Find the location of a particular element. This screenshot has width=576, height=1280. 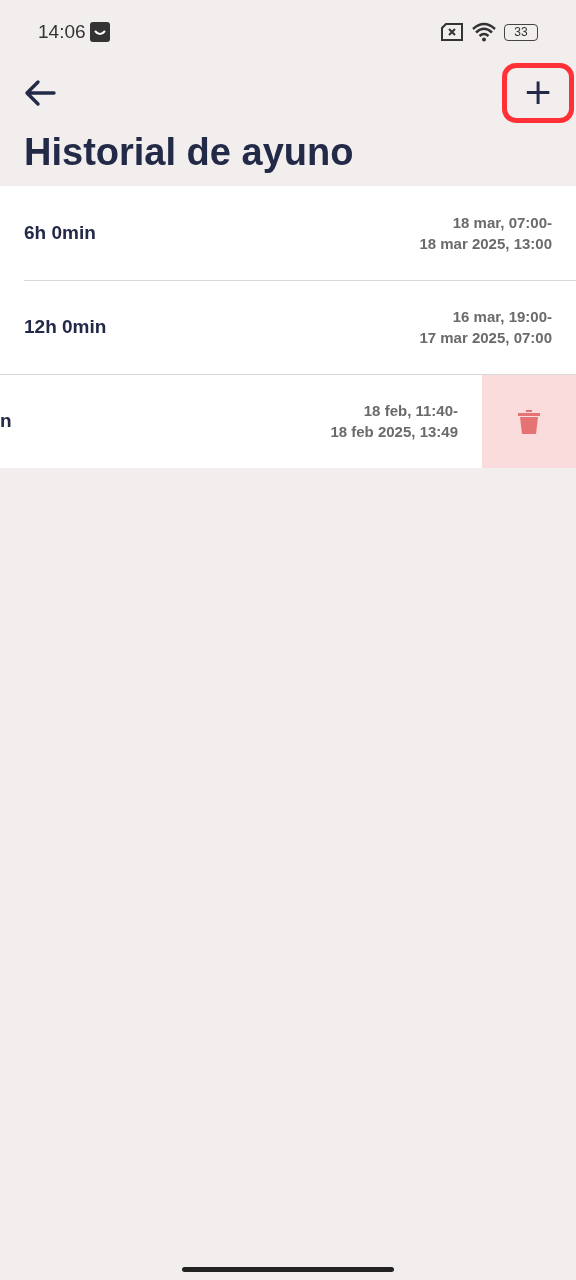

duration-text: 12h 0min is located at coordinates (65, 326).